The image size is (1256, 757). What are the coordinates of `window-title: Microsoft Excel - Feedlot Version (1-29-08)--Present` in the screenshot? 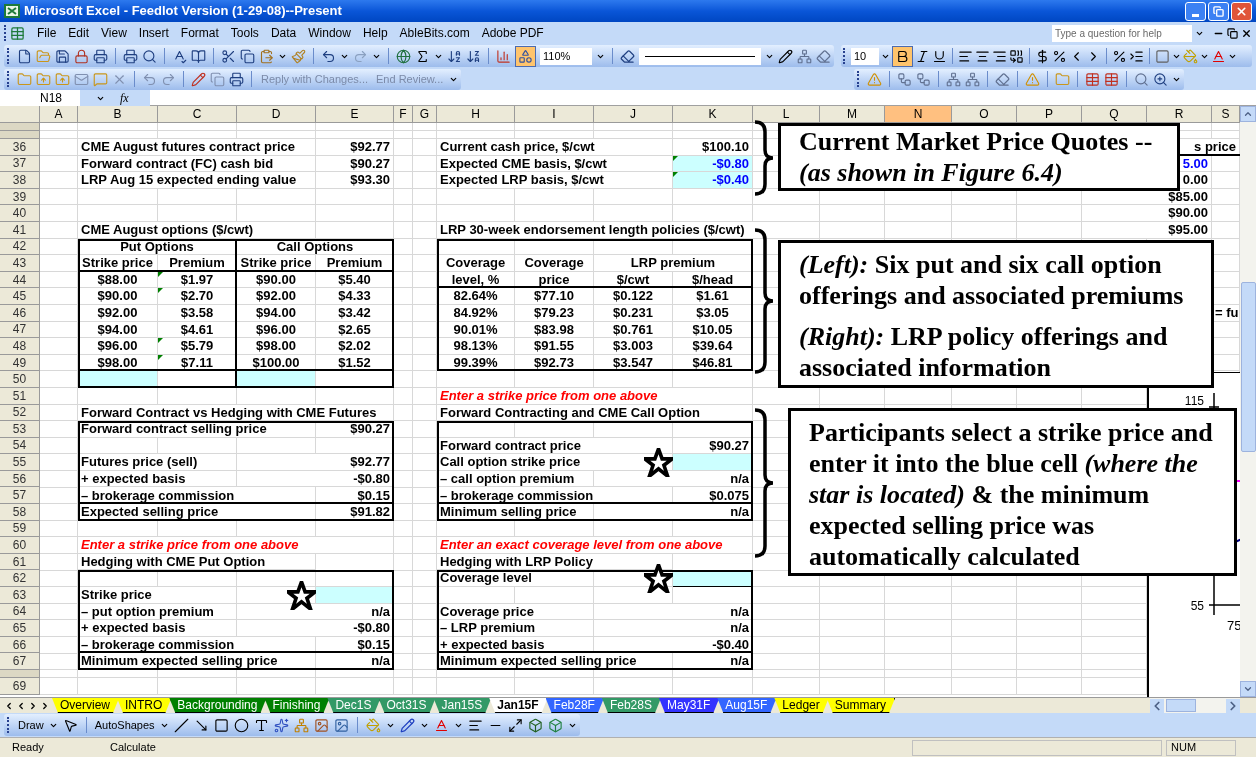 It's located at (183, 11).